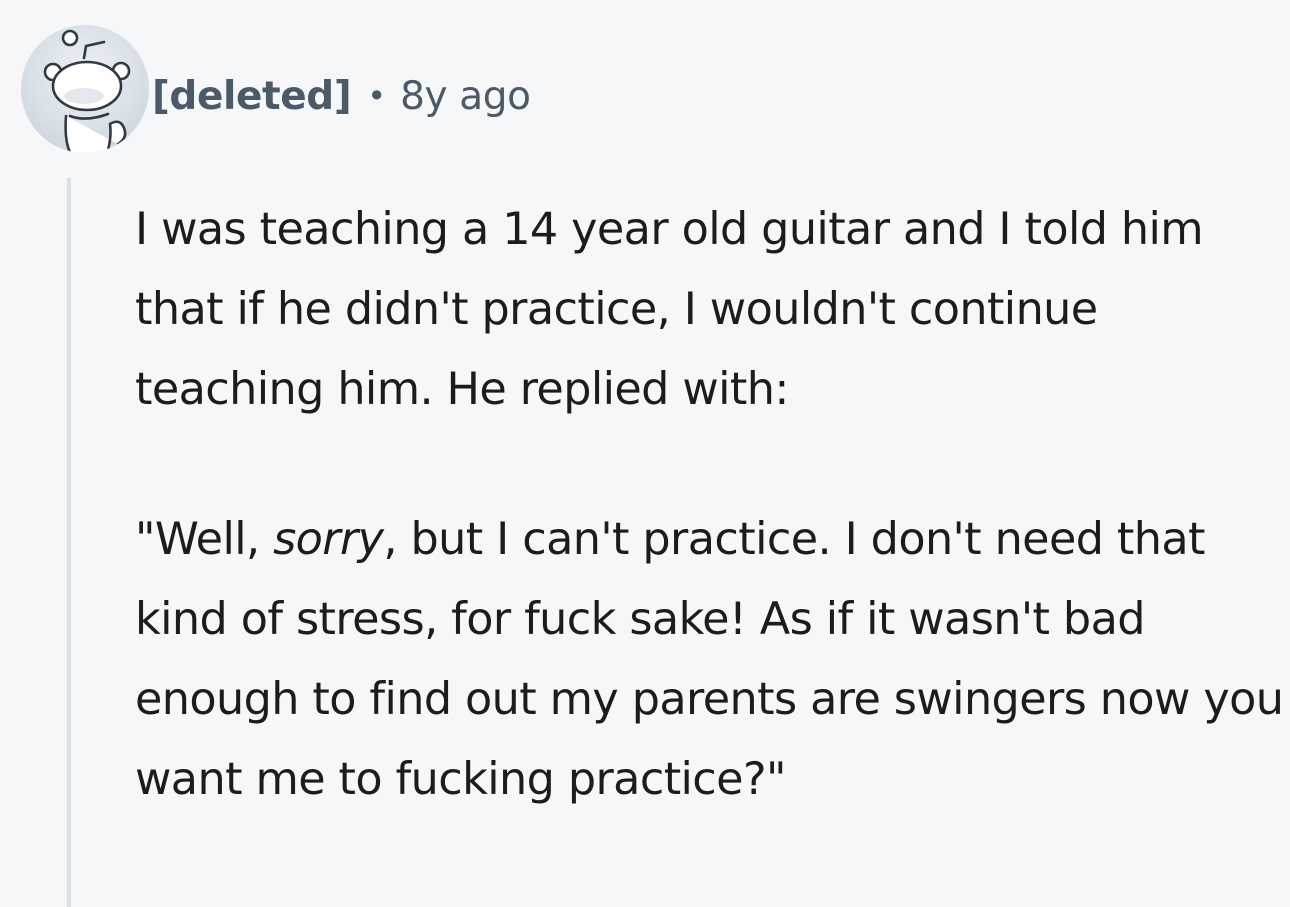 This screenshot has width=1290, height=907. Describe the element at coordinates (252, 96) in the screenshot. I see `author-name: [deleted]` at that location.